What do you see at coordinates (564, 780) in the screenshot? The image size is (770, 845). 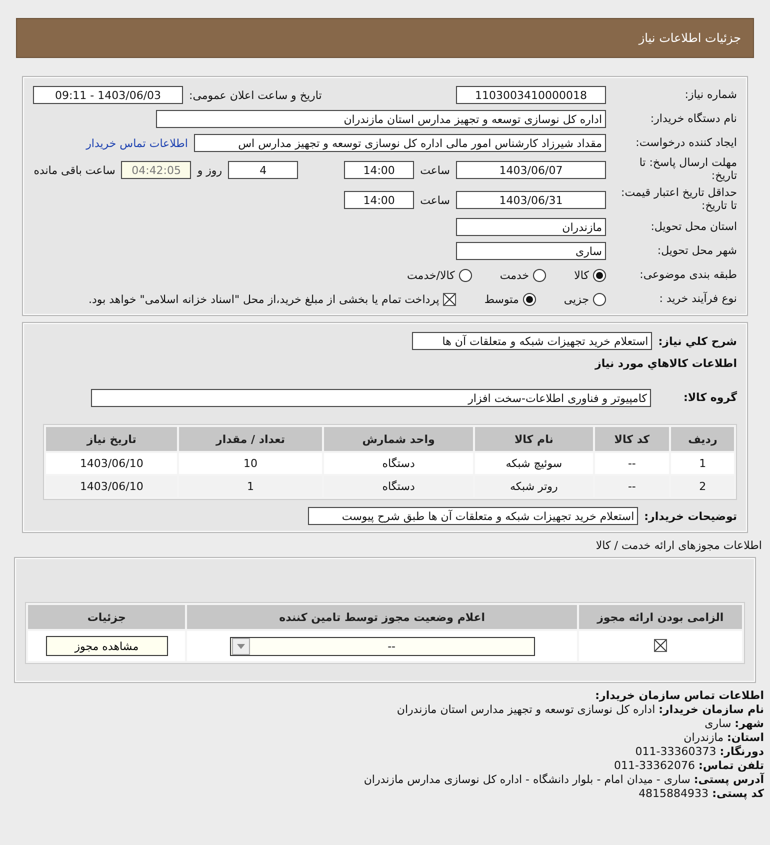 I see `contact-line: آدرس پستی: ساری - میدان امام - بلوار دانشگاه - اداره کل نوسازی مدارس مازندران` at bounding box center [564, 780].